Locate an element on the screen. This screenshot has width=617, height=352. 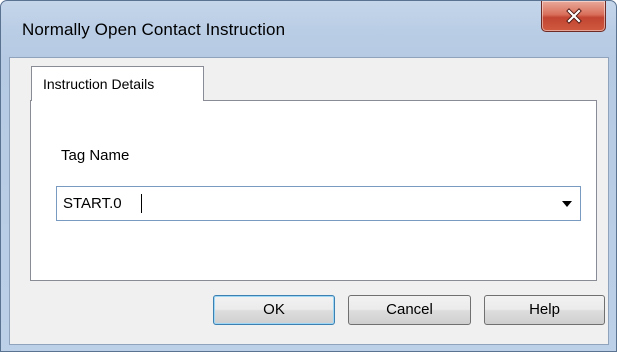
ok-button: OK is located at coordinates (274, 310).